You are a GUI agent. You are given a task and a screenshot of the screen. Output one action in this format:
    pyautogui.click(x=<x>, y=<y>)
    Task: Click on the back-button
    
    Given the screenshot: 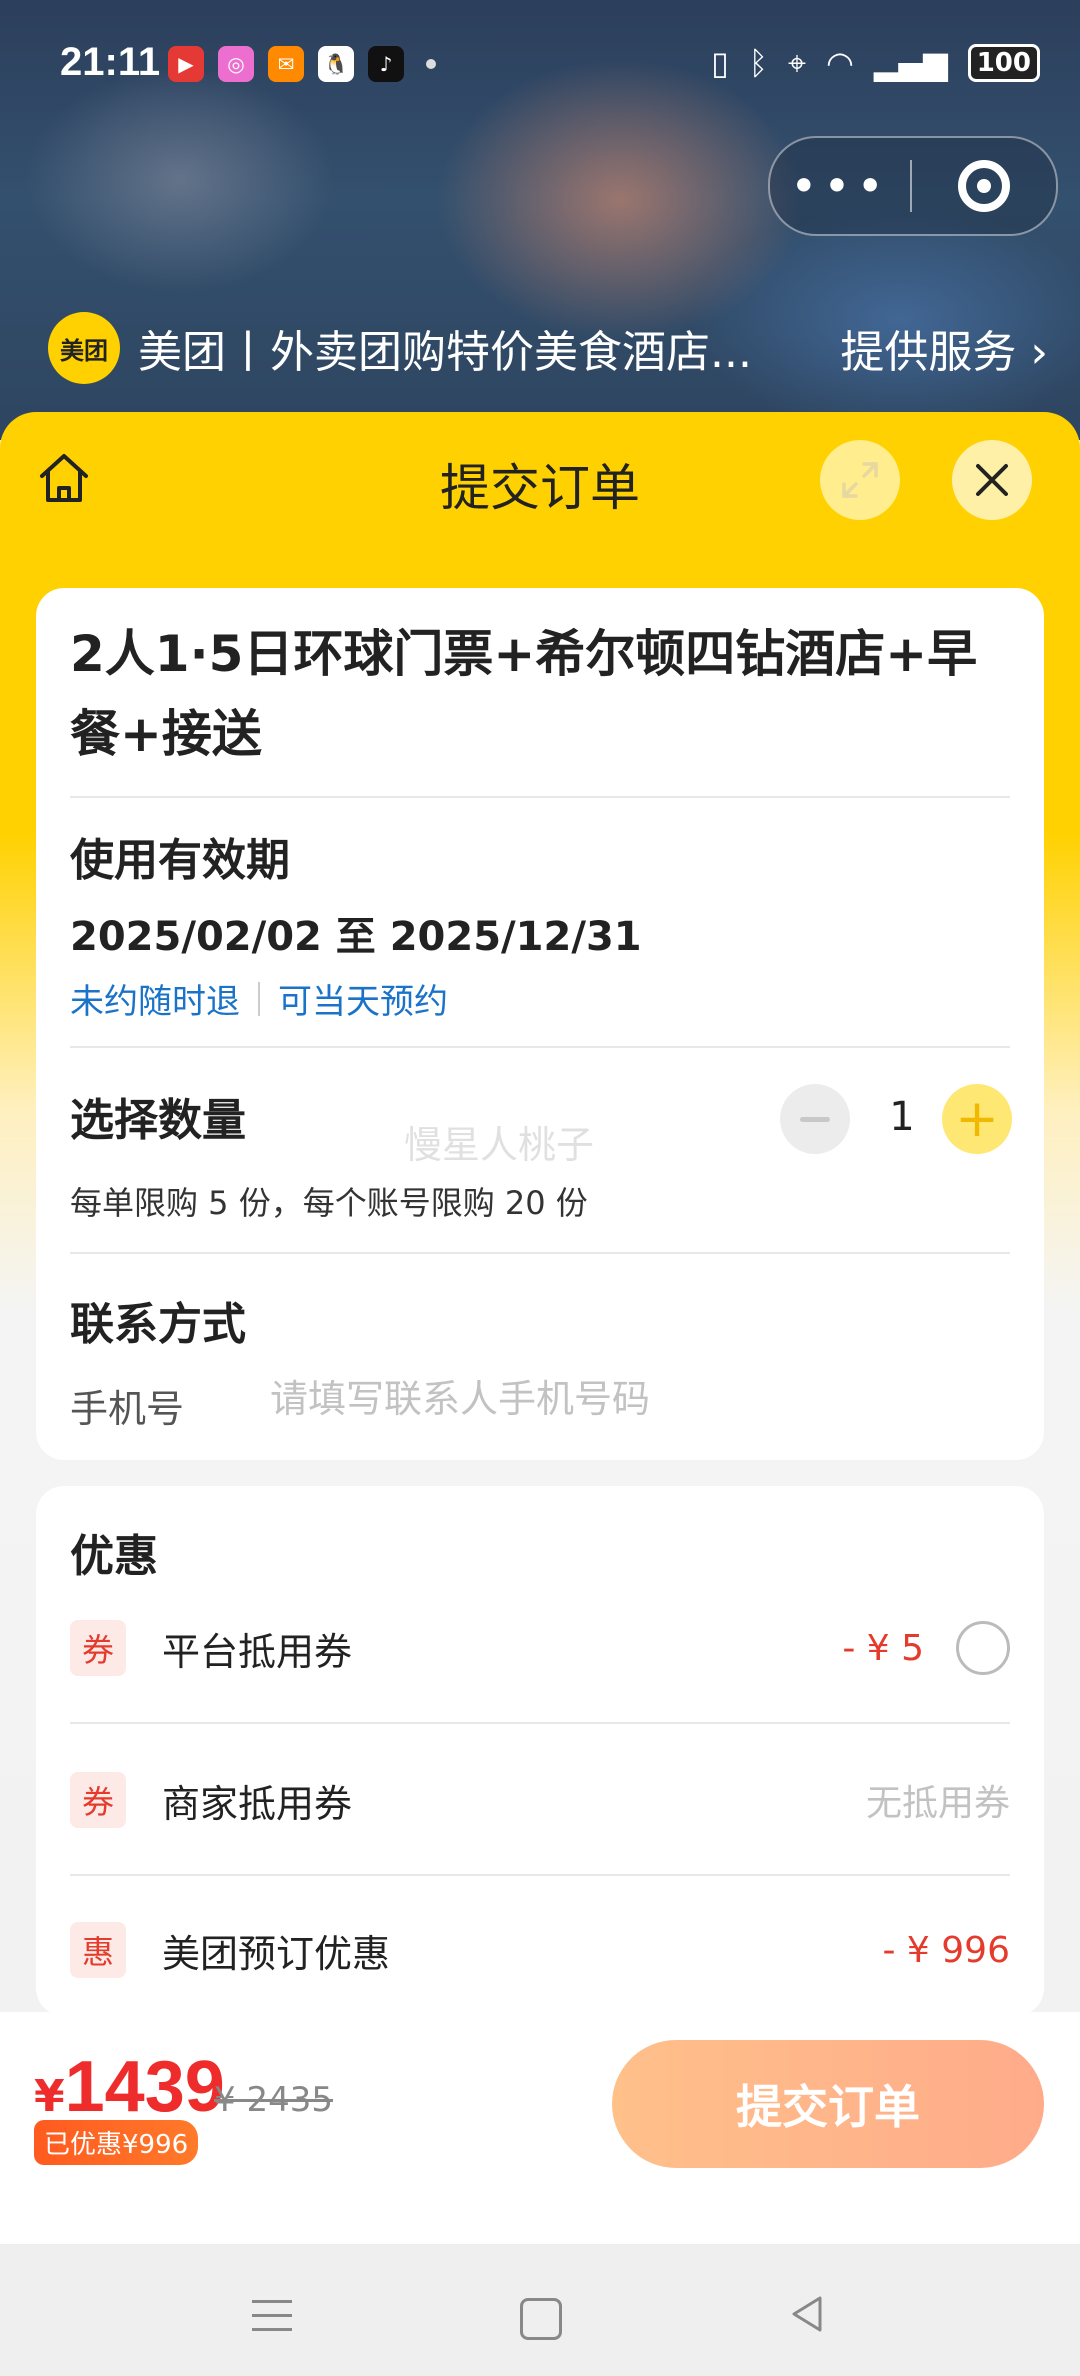 What is the action you would take?
    pyautogui.click(x=808, y=2316)
    